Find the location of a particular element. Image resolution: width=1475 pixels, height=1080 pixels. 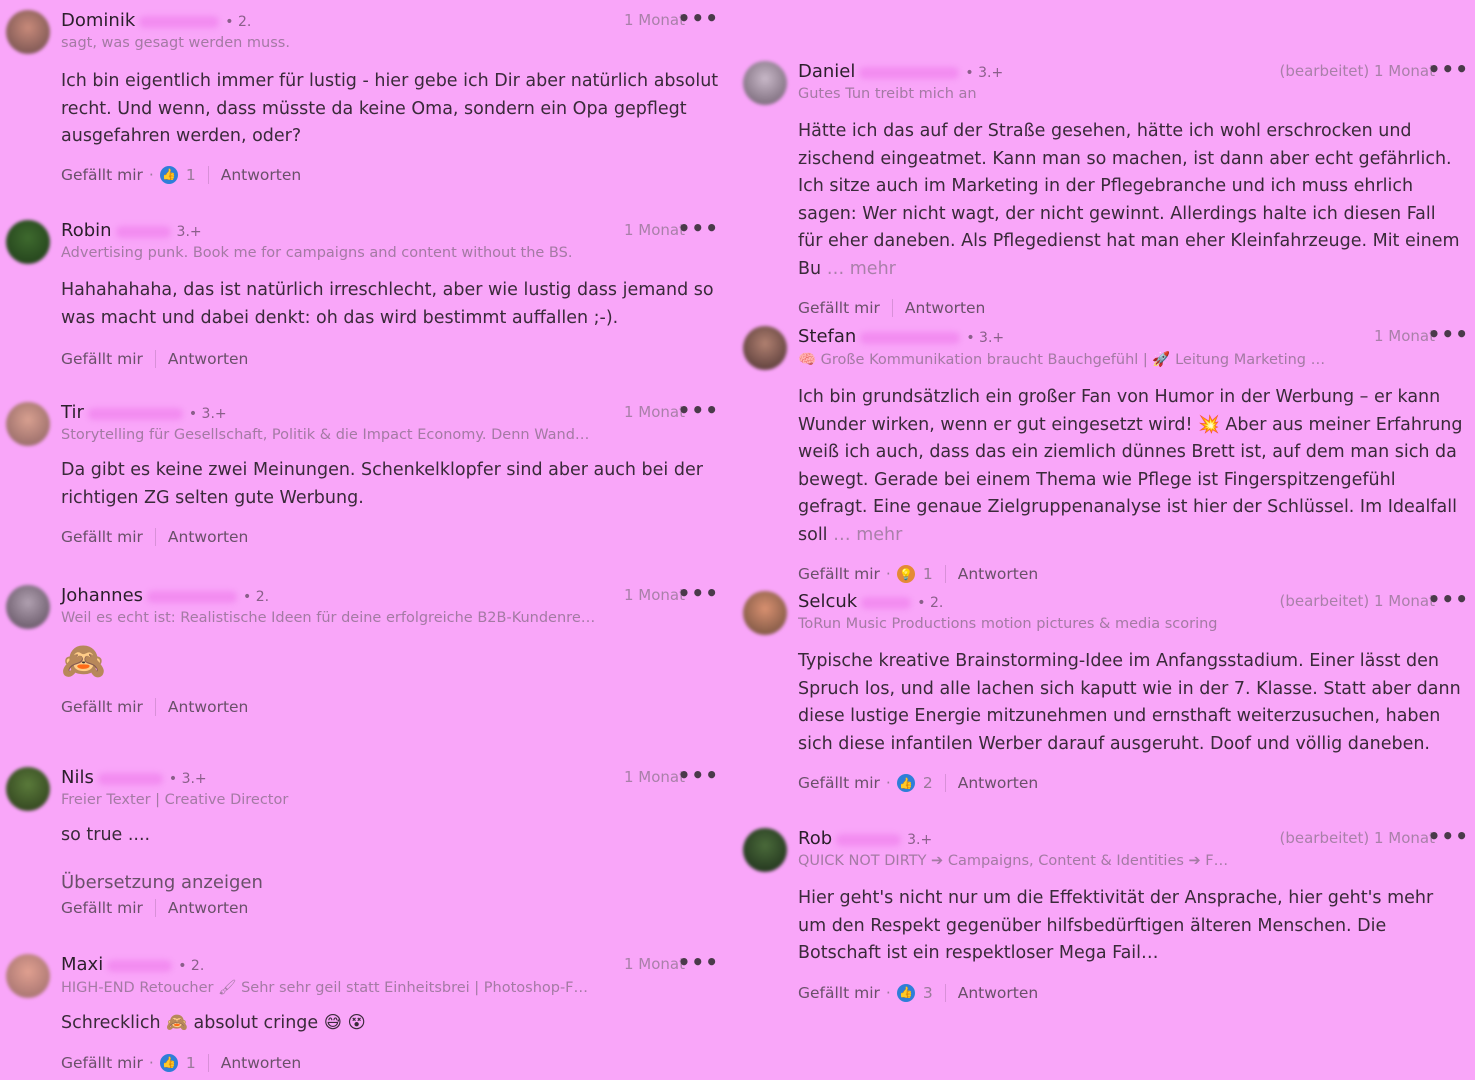

insightful-reaction-icon: 💡 is located at coordinates (905, 574).